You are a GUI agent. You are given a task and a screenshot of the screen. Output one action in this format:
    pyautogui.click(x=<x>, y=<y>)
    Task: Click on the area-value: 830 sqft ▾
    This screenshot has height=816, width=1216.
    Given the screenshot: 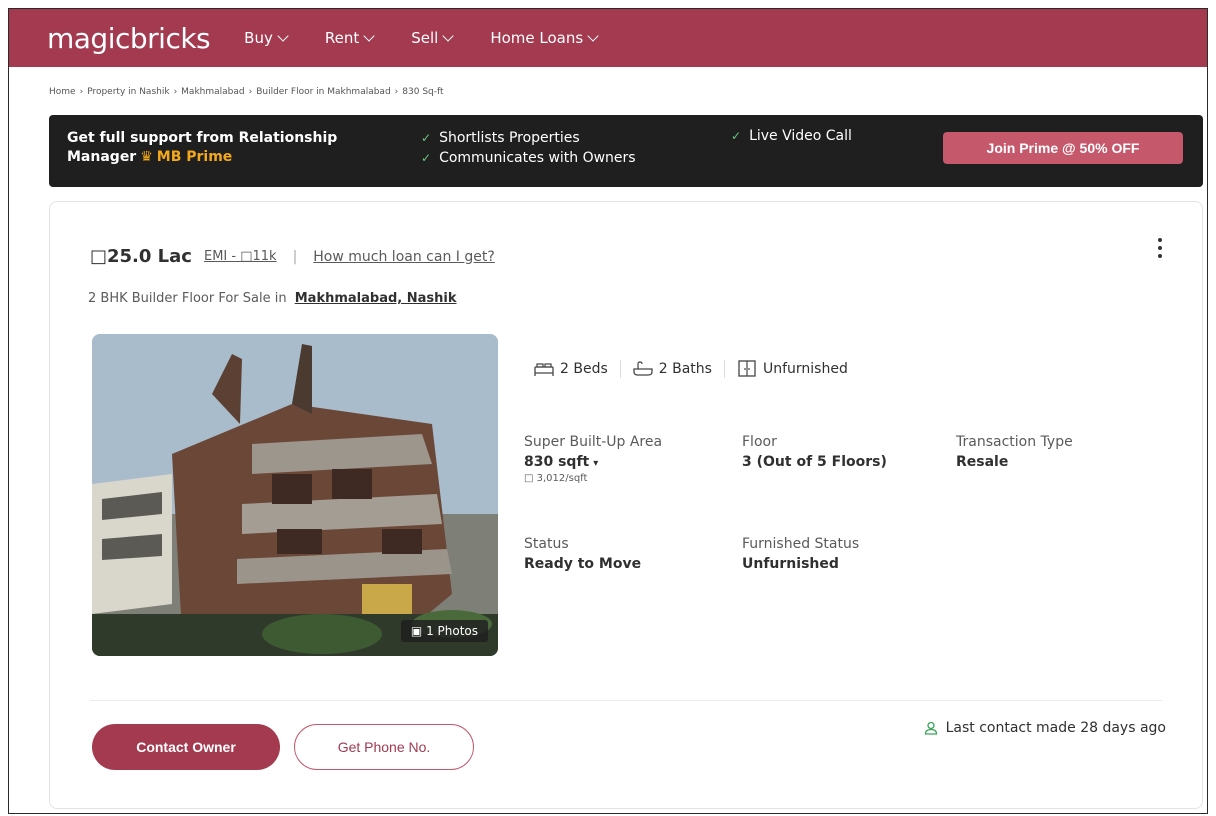 What is the action you would take?
    pyautogui.click(x=593, y=462)
    